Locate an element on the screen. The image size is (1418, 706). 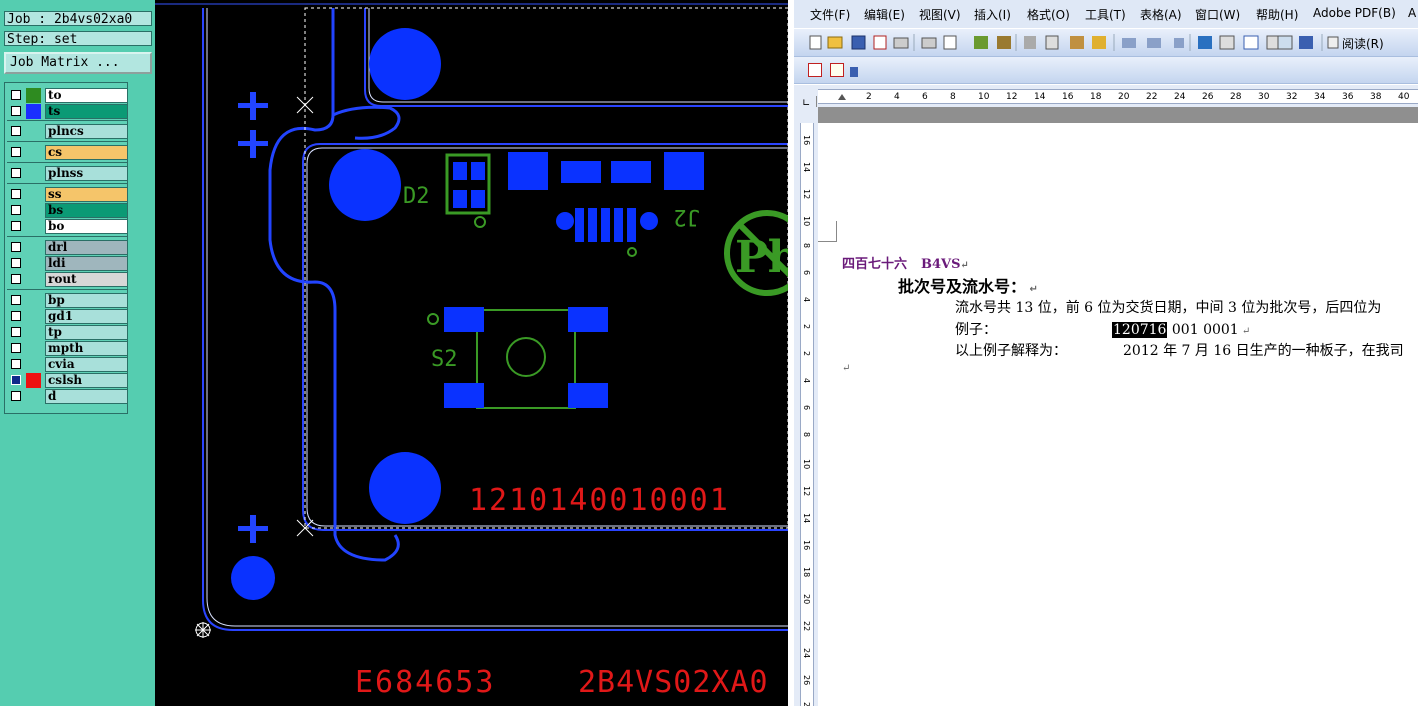
menu-item: Adobe PDF(B) is located at coordinates (1354, 13).